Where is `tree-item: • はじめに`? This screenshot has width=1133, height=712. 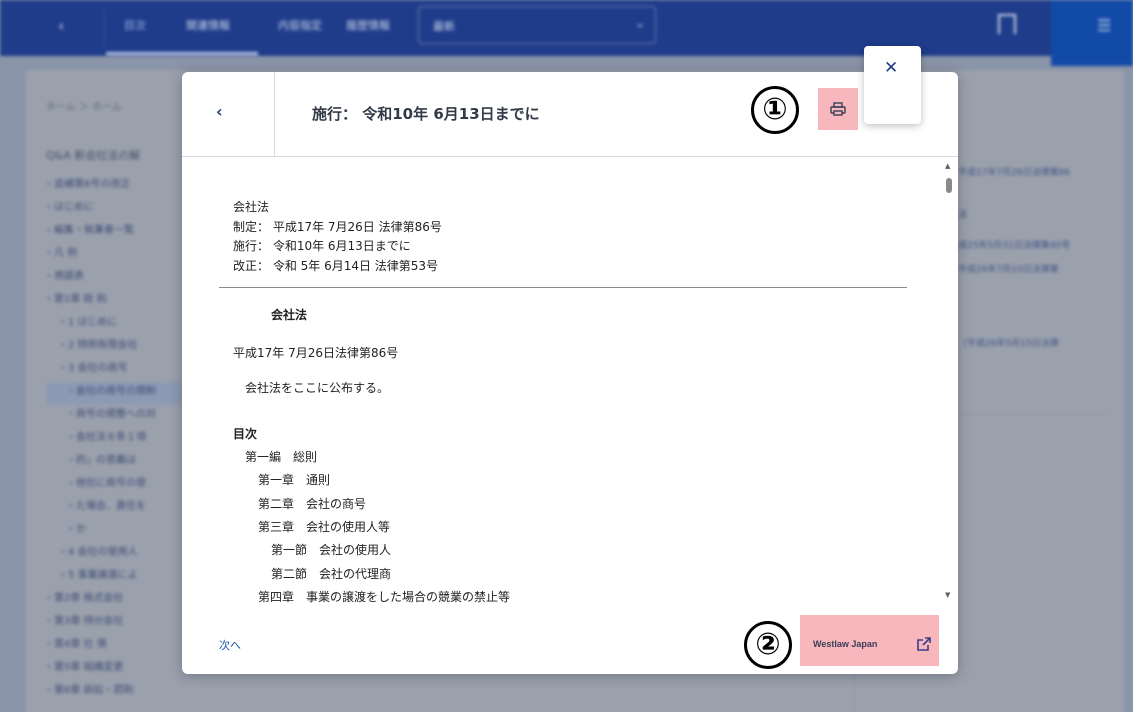 tree-item: • はじめに is located at coordinates (121, 209).